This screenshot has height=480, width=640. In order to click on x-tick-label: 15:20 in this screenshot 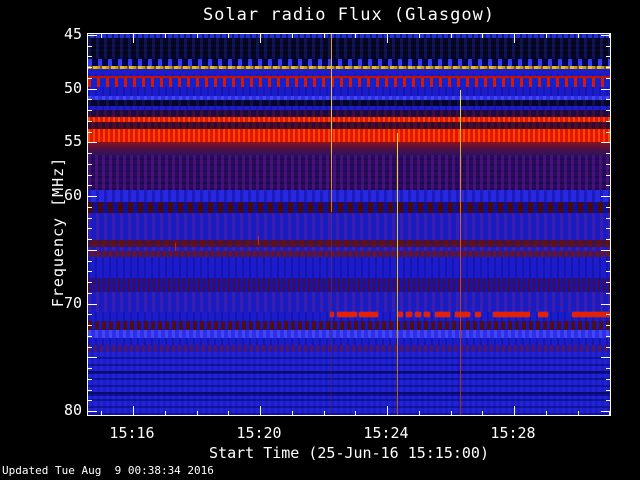, I will do `click(259, 433)`.